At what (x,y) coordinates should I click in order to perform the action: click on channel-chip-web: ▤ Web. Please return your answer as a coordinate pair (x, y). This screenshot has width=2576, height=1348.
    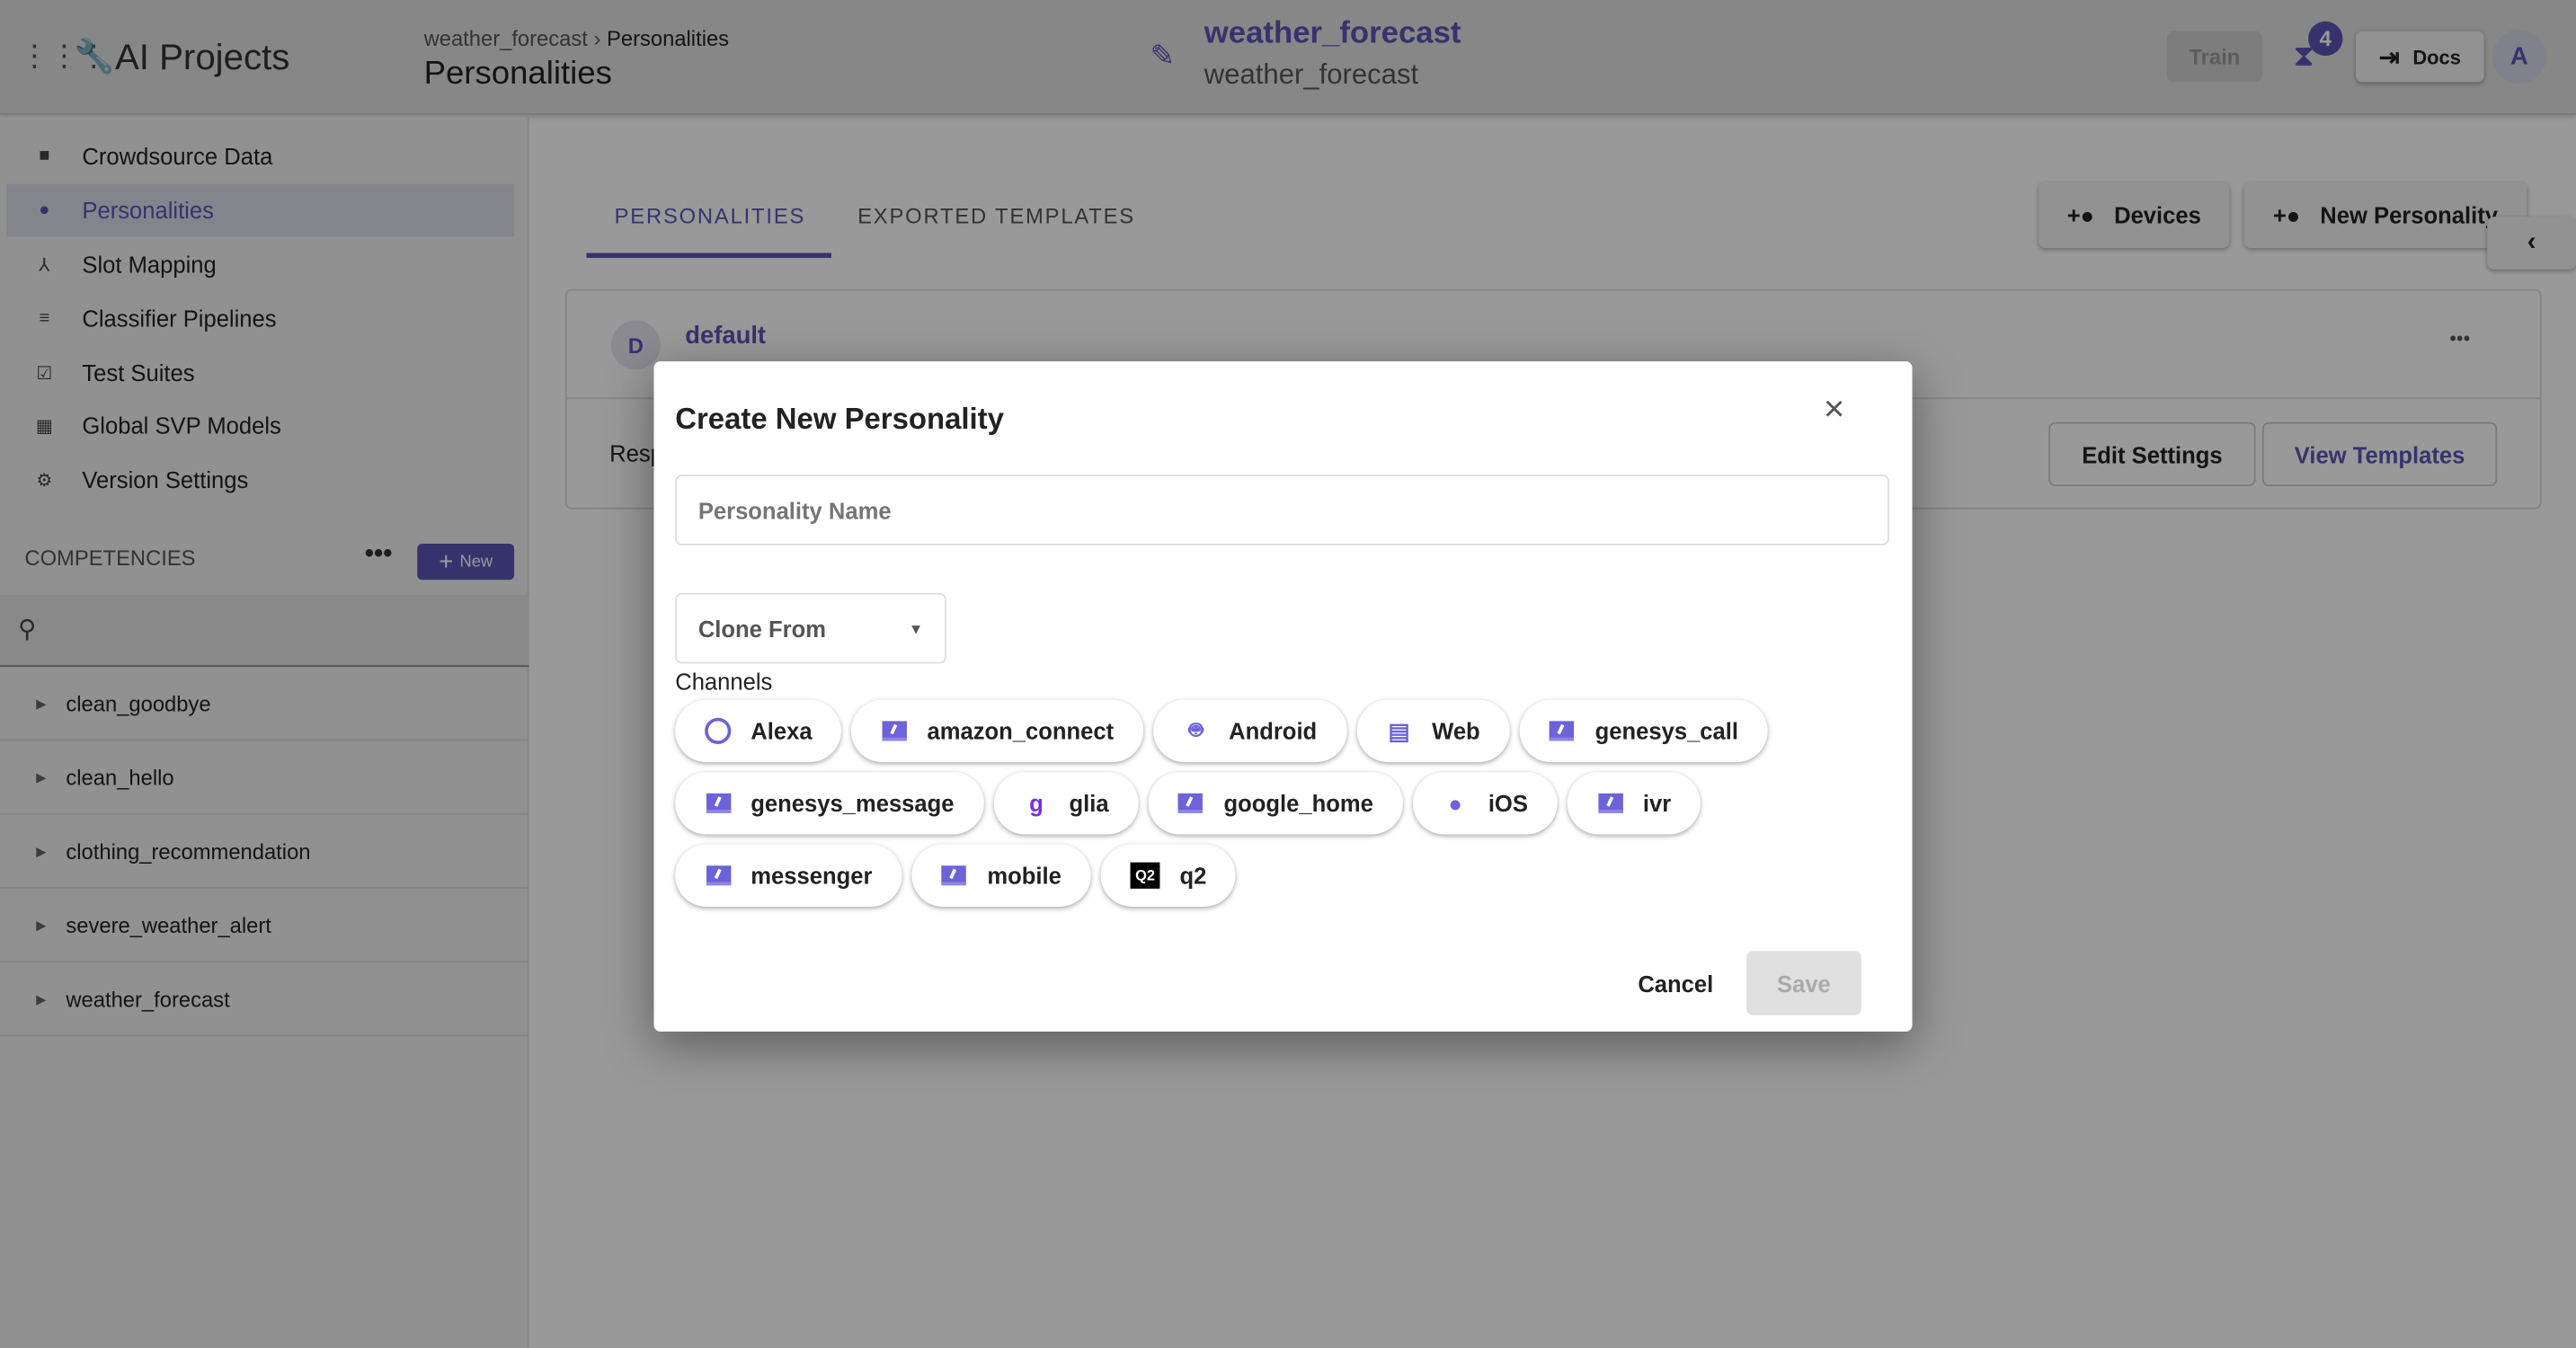
    Looking at the image, I should click on (1433, 731).